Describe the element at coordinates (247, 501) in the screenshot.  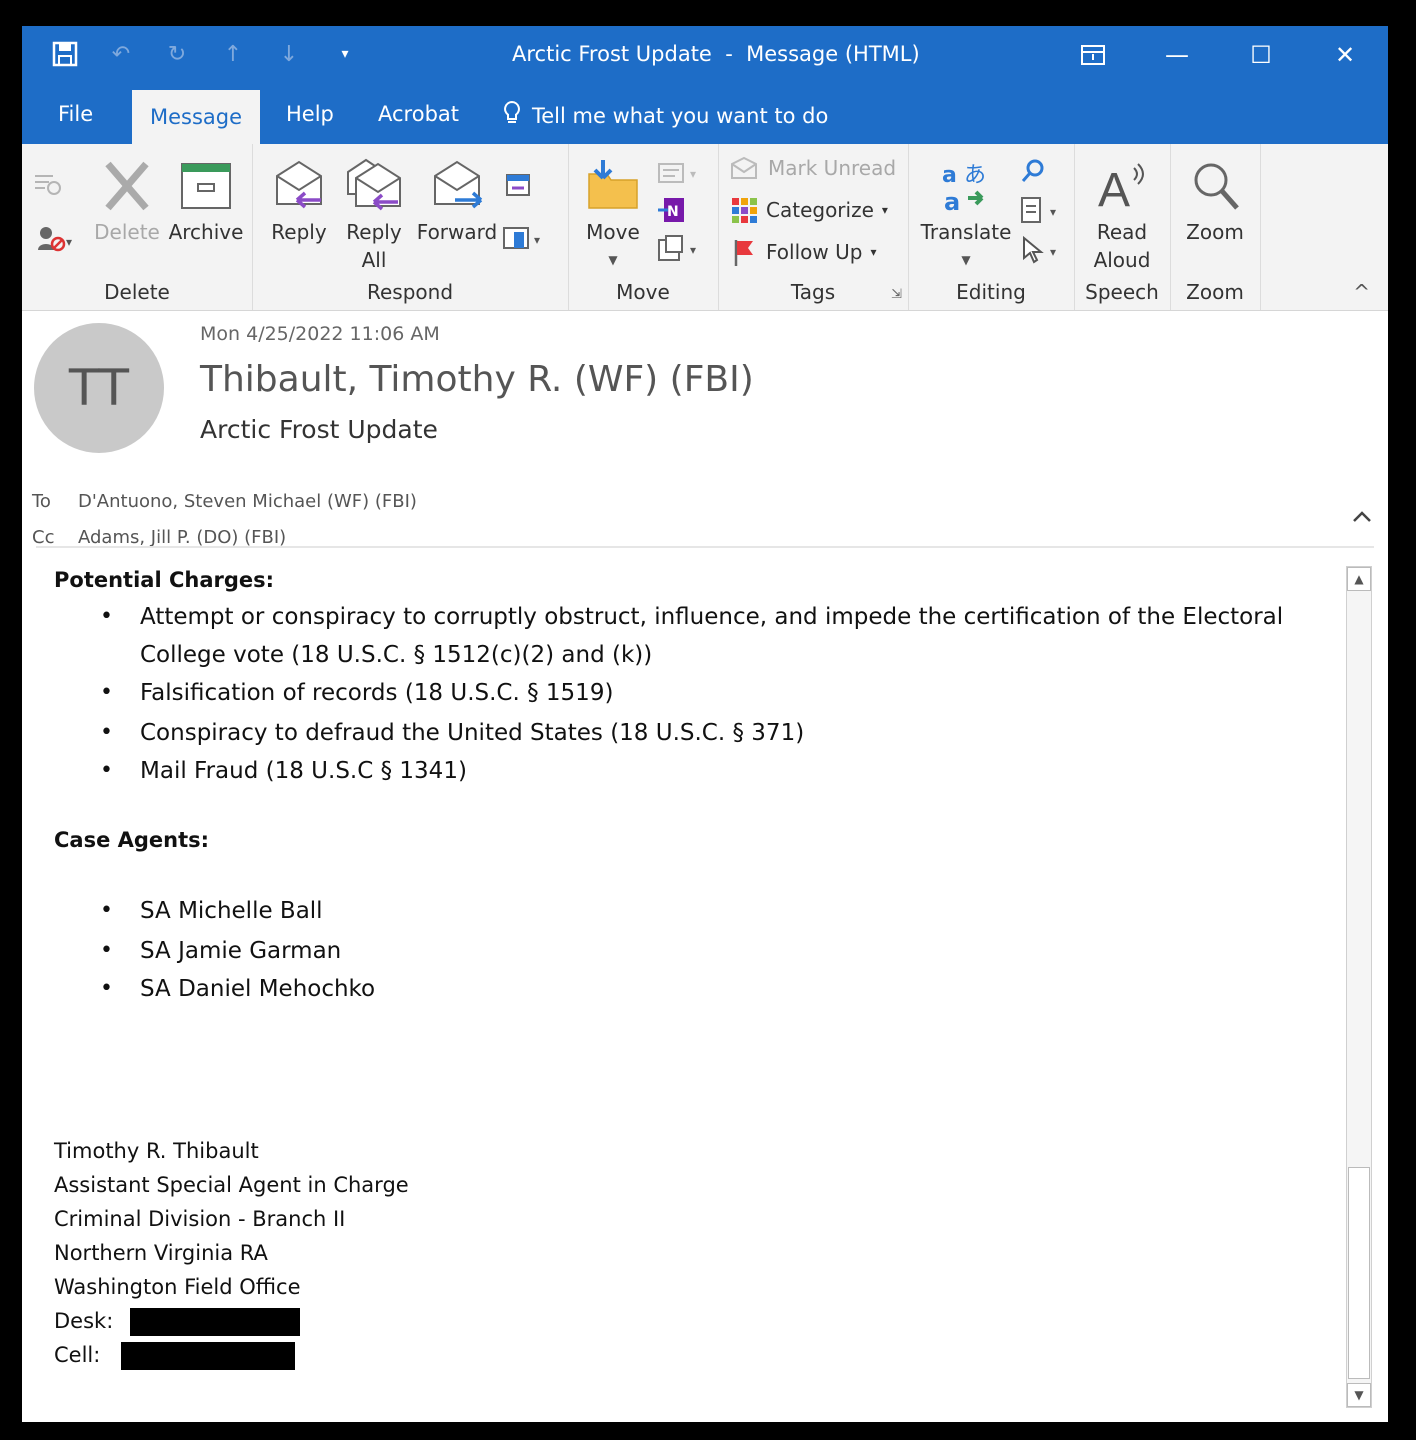
I see `to-recipient: D'Antuono, Steven Michael (WF) (FBI)` at that location.